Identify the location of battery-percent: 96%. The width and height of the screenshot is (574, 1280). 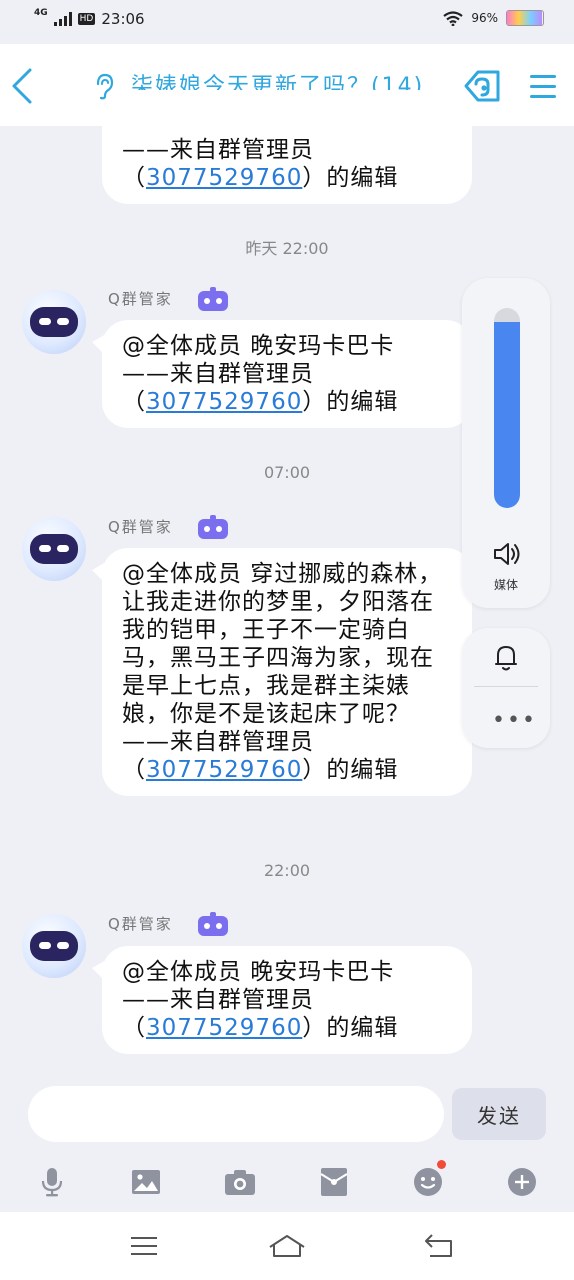
(484, 18).